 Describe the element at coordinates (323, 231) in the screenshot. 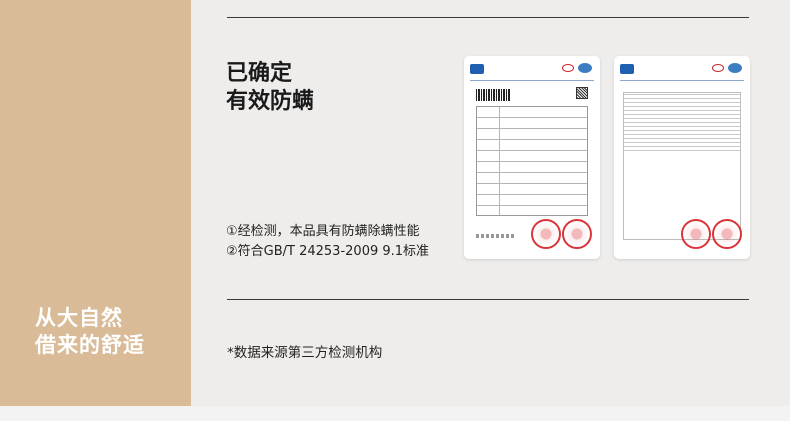

I see `feature-point-1: ①经检测，本品具有防螨除螨性能` at that location.